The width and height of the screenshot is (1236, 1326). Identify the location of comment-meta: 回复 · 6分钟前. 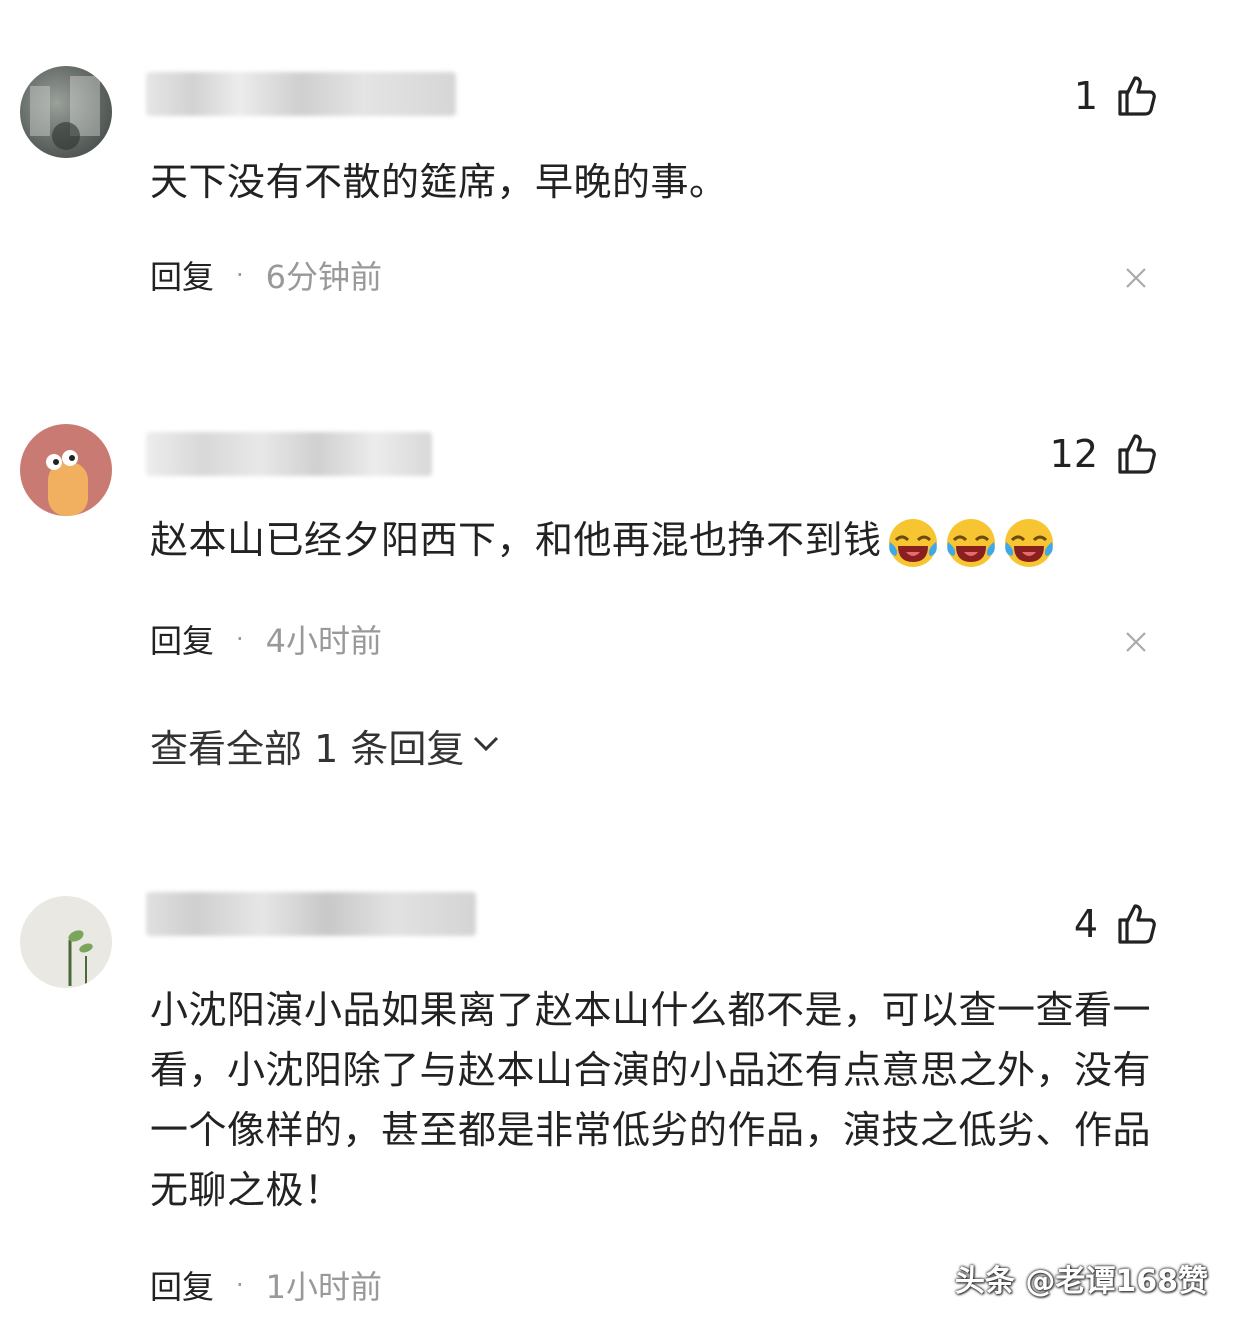
(266, 275).